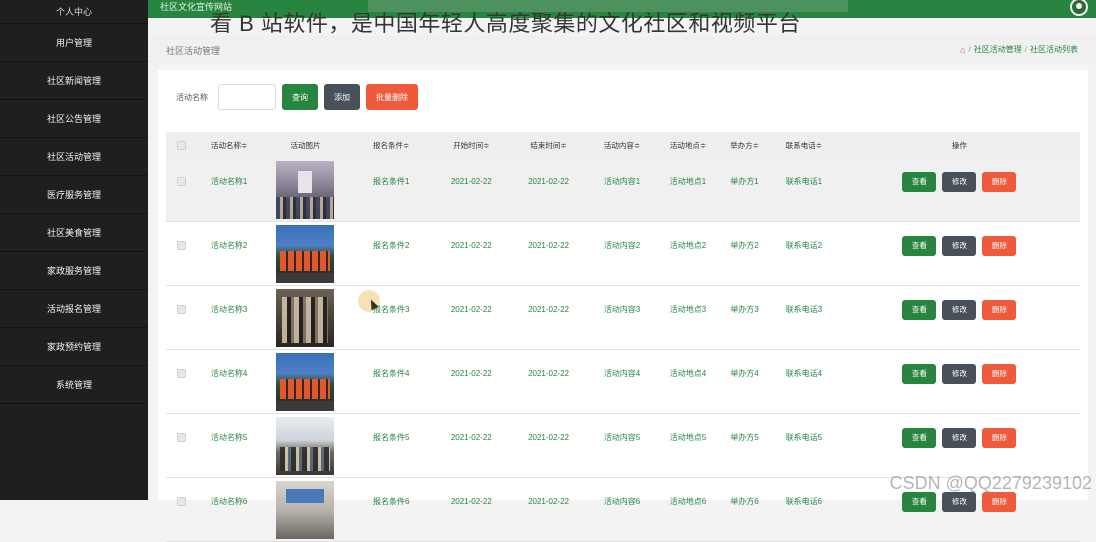 This screenshot has height=542, width=1096. What do you see at coordinates (804, 373) in the screenshot?
I see `cell-phone: 联系电话4` at bounding box center [804, 373].